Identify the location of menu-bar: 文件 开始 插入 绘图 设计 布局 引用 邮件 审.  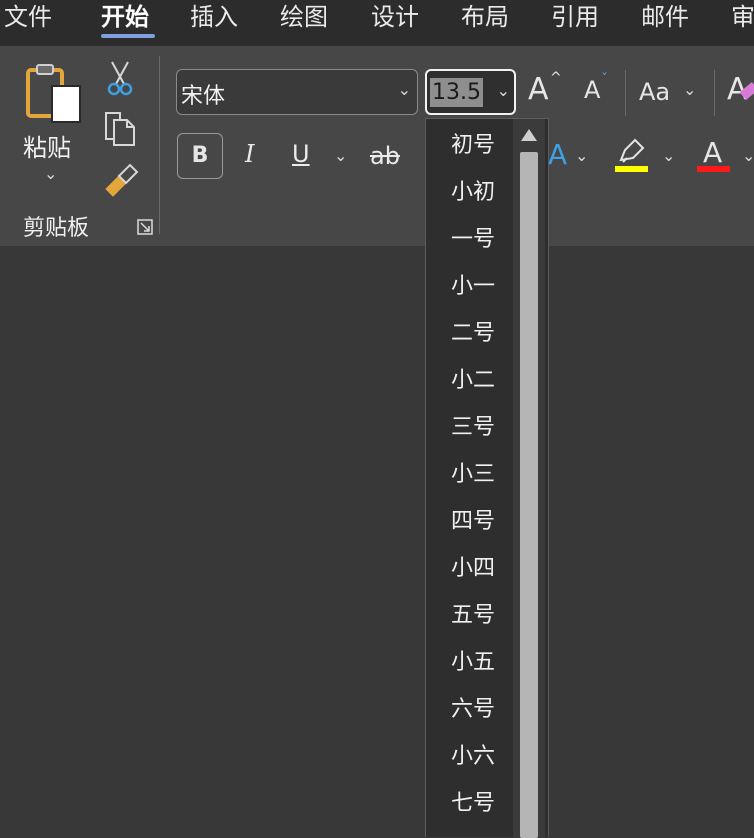
(377, 23).